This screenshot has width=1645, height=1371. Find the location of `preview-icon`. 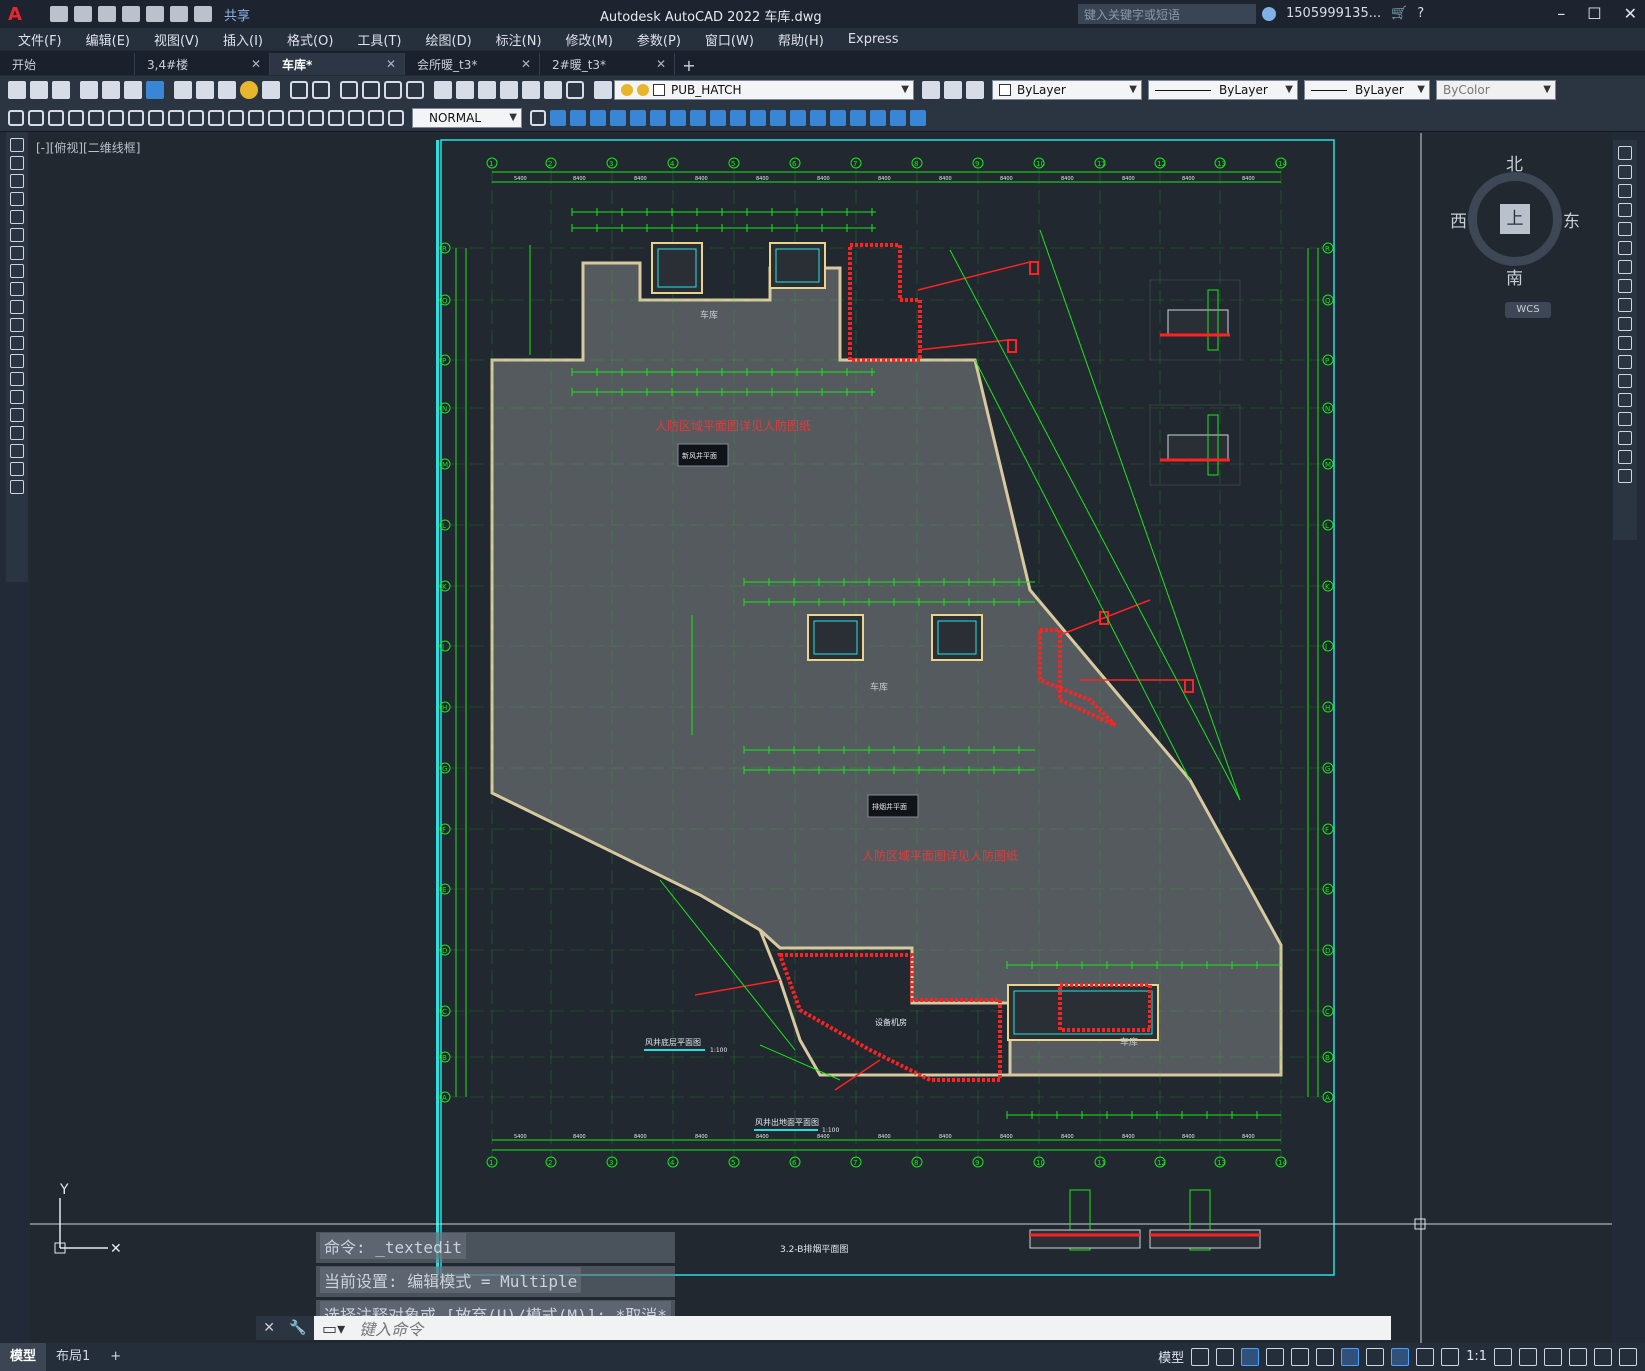

preview-icon is located at coordinates (111, 90).